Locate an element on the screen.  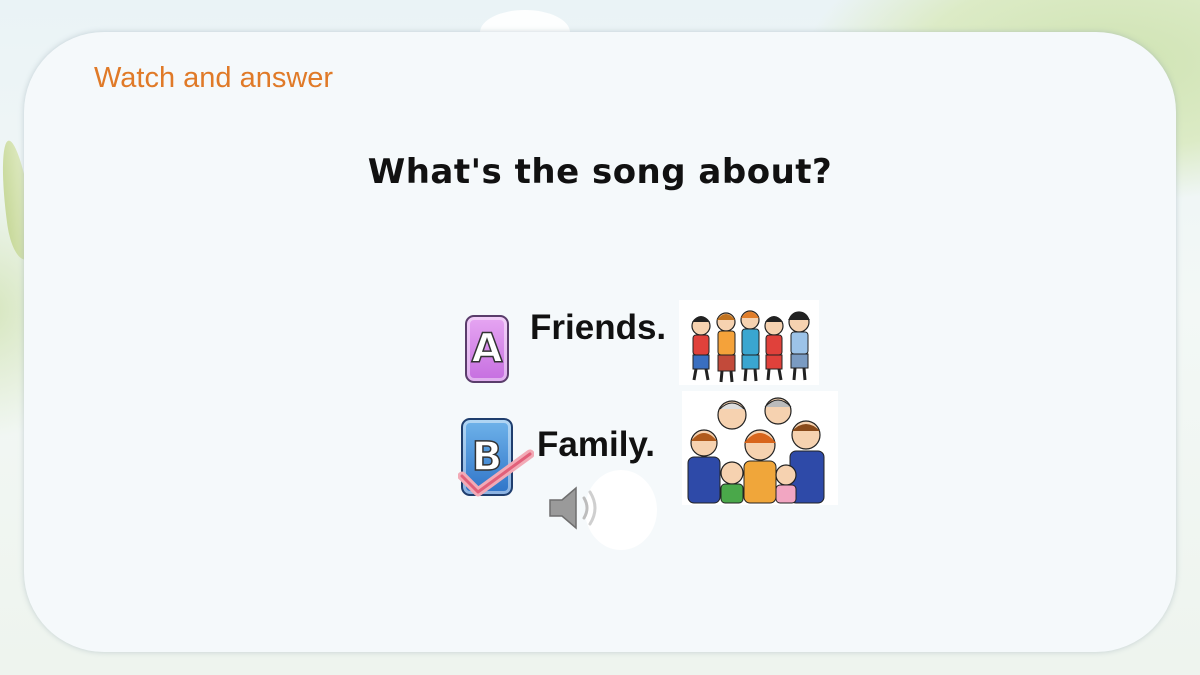
option-a-badge: A is located at coordinates (487, 349).